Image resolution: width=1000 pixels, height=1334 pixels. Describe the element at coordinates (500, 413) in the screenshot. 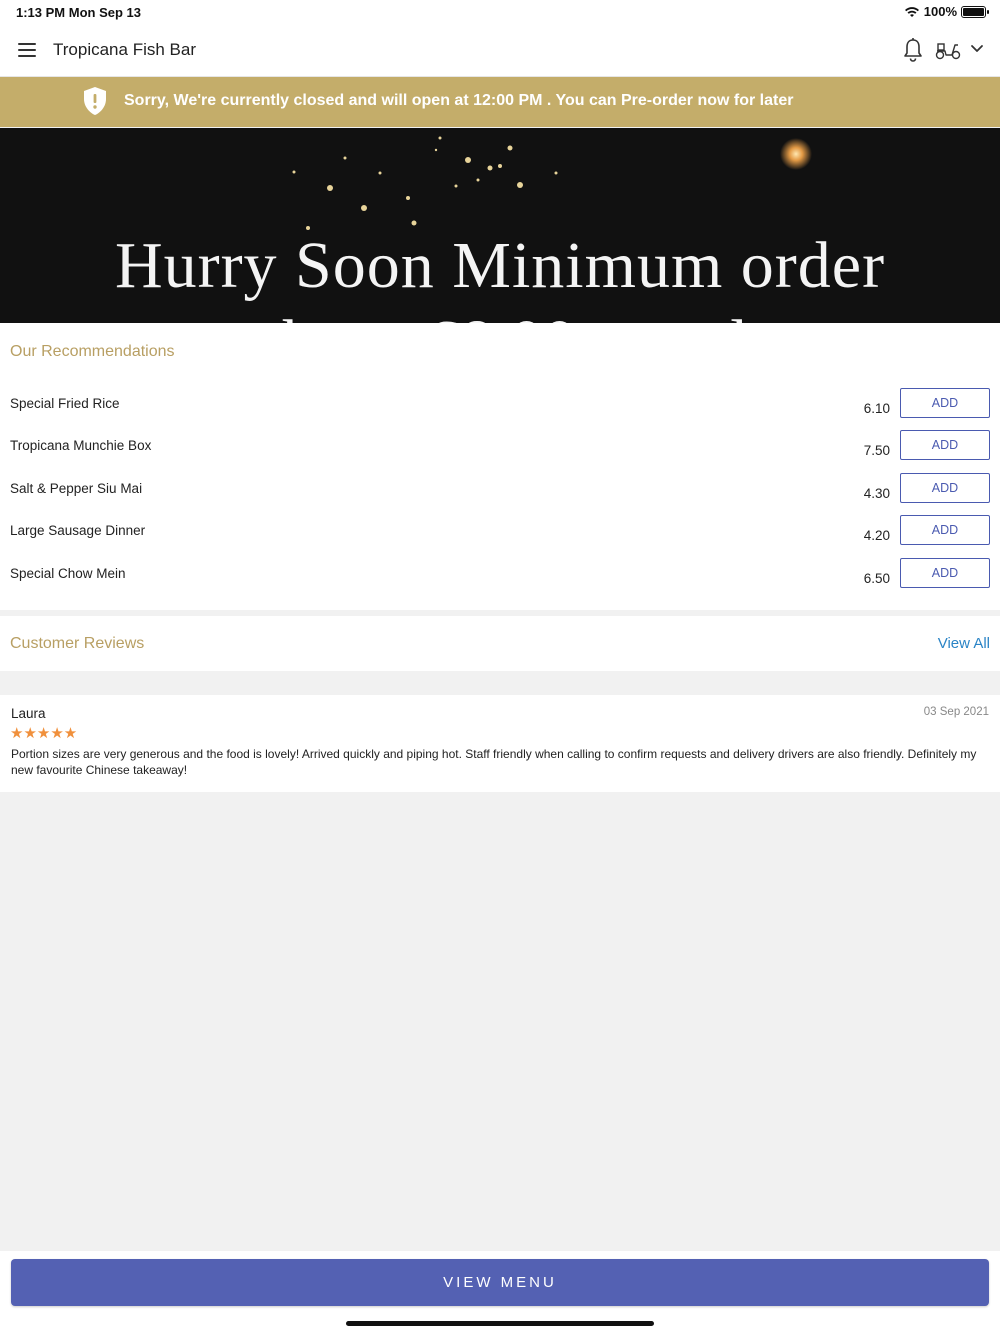

I see `recommendation-item: Special Fried Rice 6.10 ADD` at that location.